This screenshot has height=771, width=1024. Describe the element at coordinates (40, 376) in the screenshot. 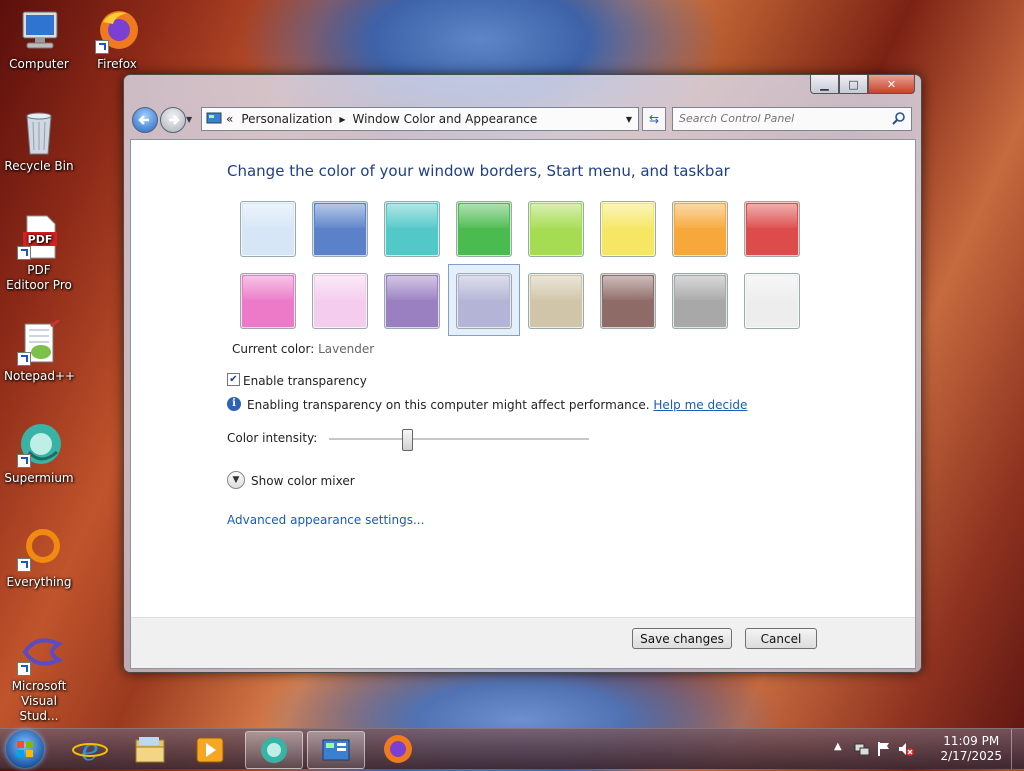

I see `desktop-icon-label: Notepad++` at that location.